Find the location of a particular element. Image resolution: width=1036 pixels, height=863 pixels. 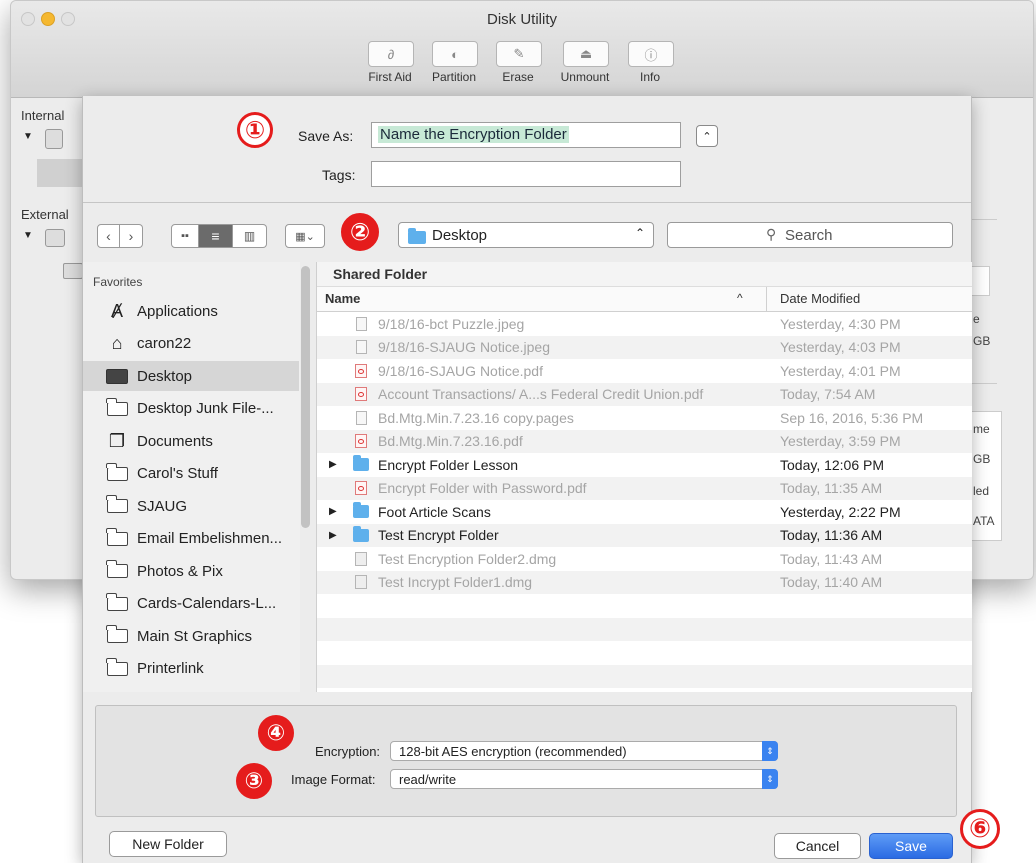

sidebar-item-label: Documents is located at coordinates (175, 441).